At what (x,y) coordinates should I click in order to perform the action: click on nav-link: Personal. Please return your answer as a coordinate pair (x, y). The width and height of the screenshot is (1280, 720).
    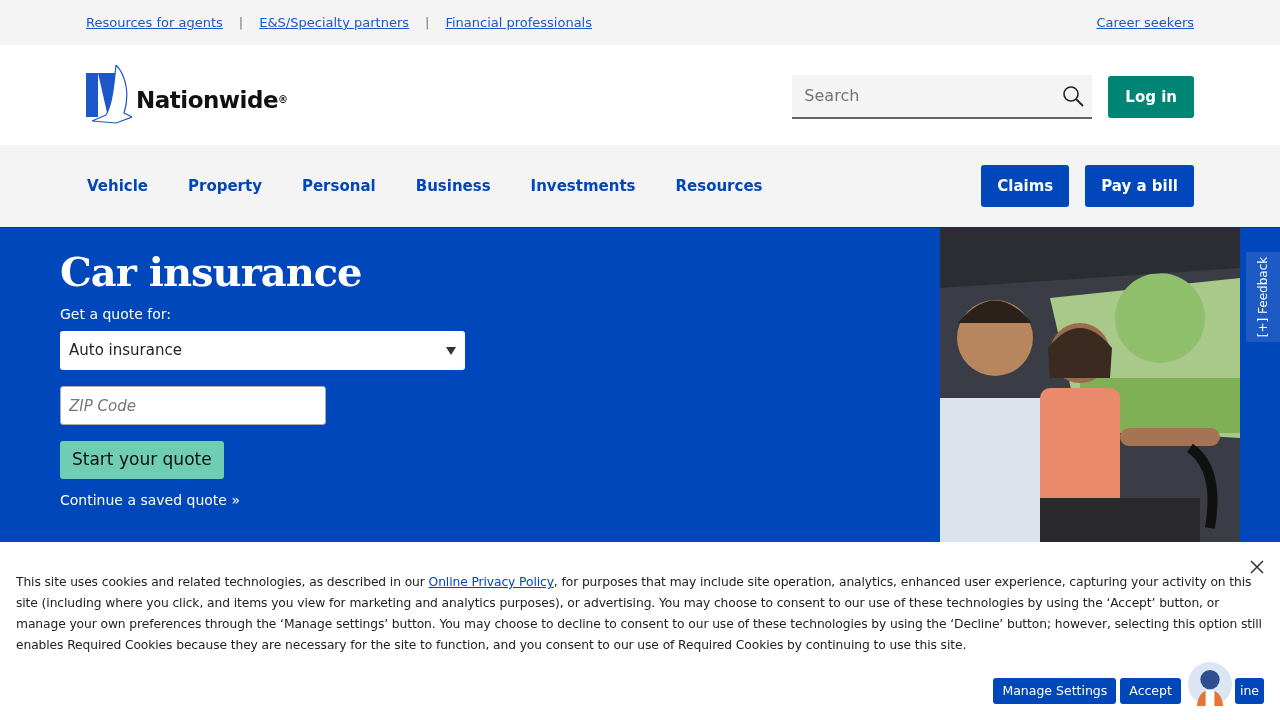
    Looking at the image, I should click on (338, 186).